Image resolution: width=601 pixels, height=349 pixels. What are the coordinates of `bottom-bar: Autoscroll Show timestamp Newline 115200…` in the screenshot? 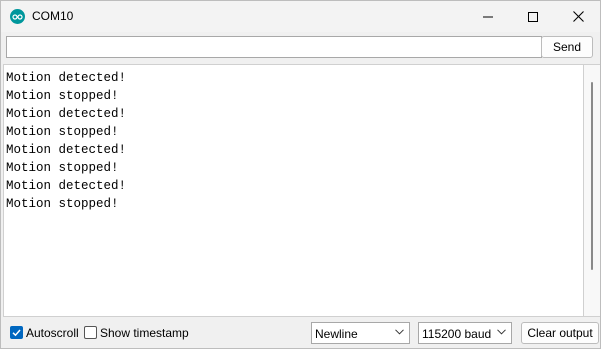 It's located at (300, 332).